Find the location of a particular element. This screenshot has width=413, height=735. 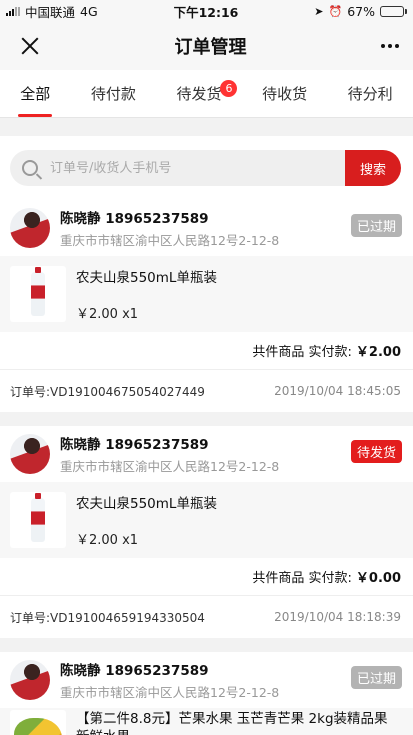

carrier-label: 中国联通 is located at coordinates (50, 12).